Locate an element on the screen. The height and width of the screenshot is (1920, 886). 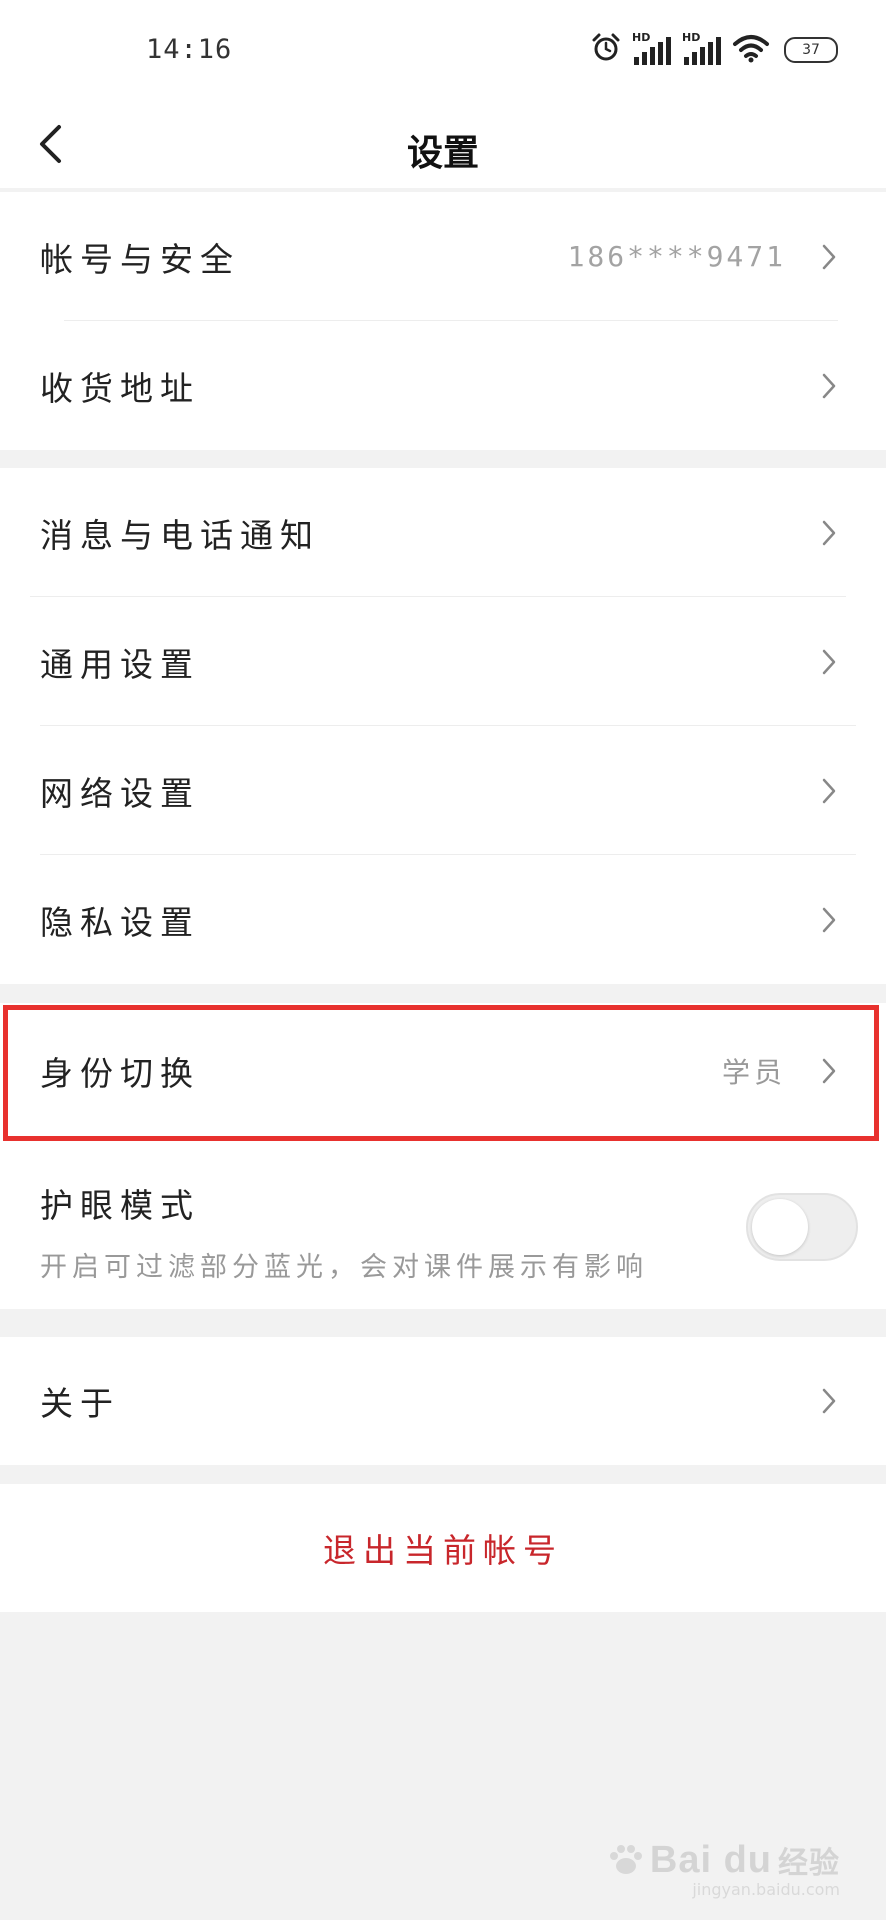
settings-item-shipping-address: 收货地址 is located at coordinates (443, 385).